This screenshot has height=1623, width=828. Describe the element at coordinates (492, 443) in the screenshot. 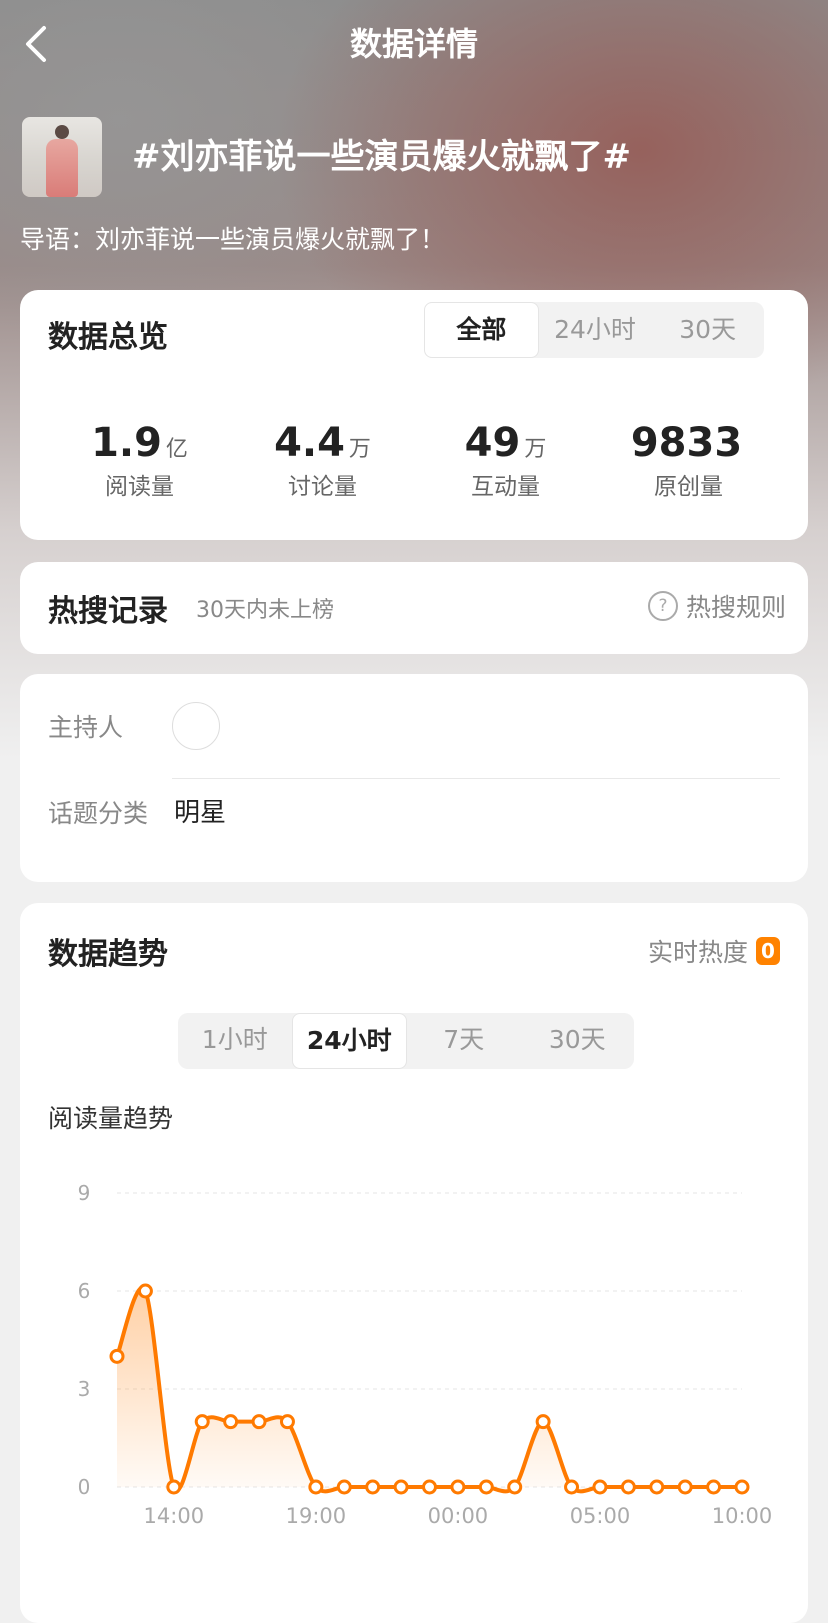

I see `stat-value: 49` at that location.